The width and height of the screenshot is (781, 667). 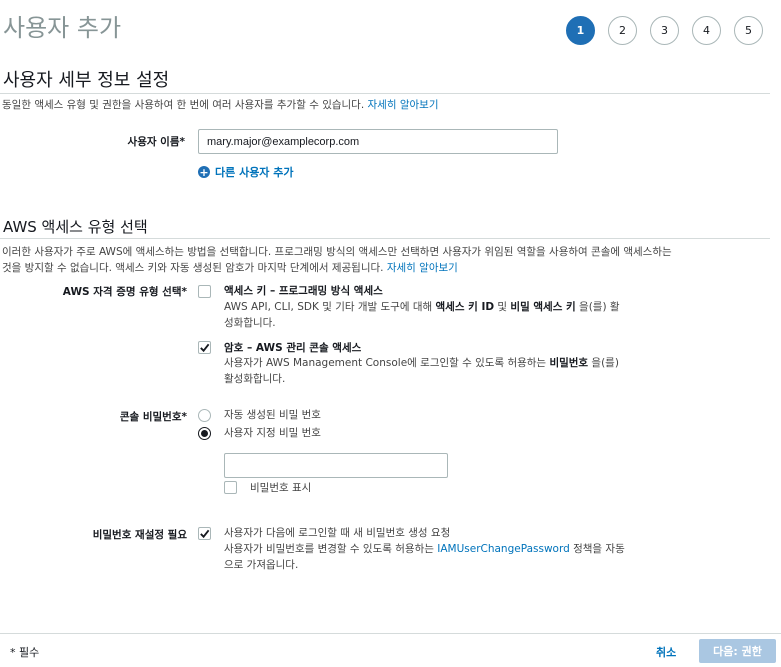 What do you see at coordinates (62, 28) in the screenshot?
I see `page-title: 사용자 추가` at bounding box center [62, 28].